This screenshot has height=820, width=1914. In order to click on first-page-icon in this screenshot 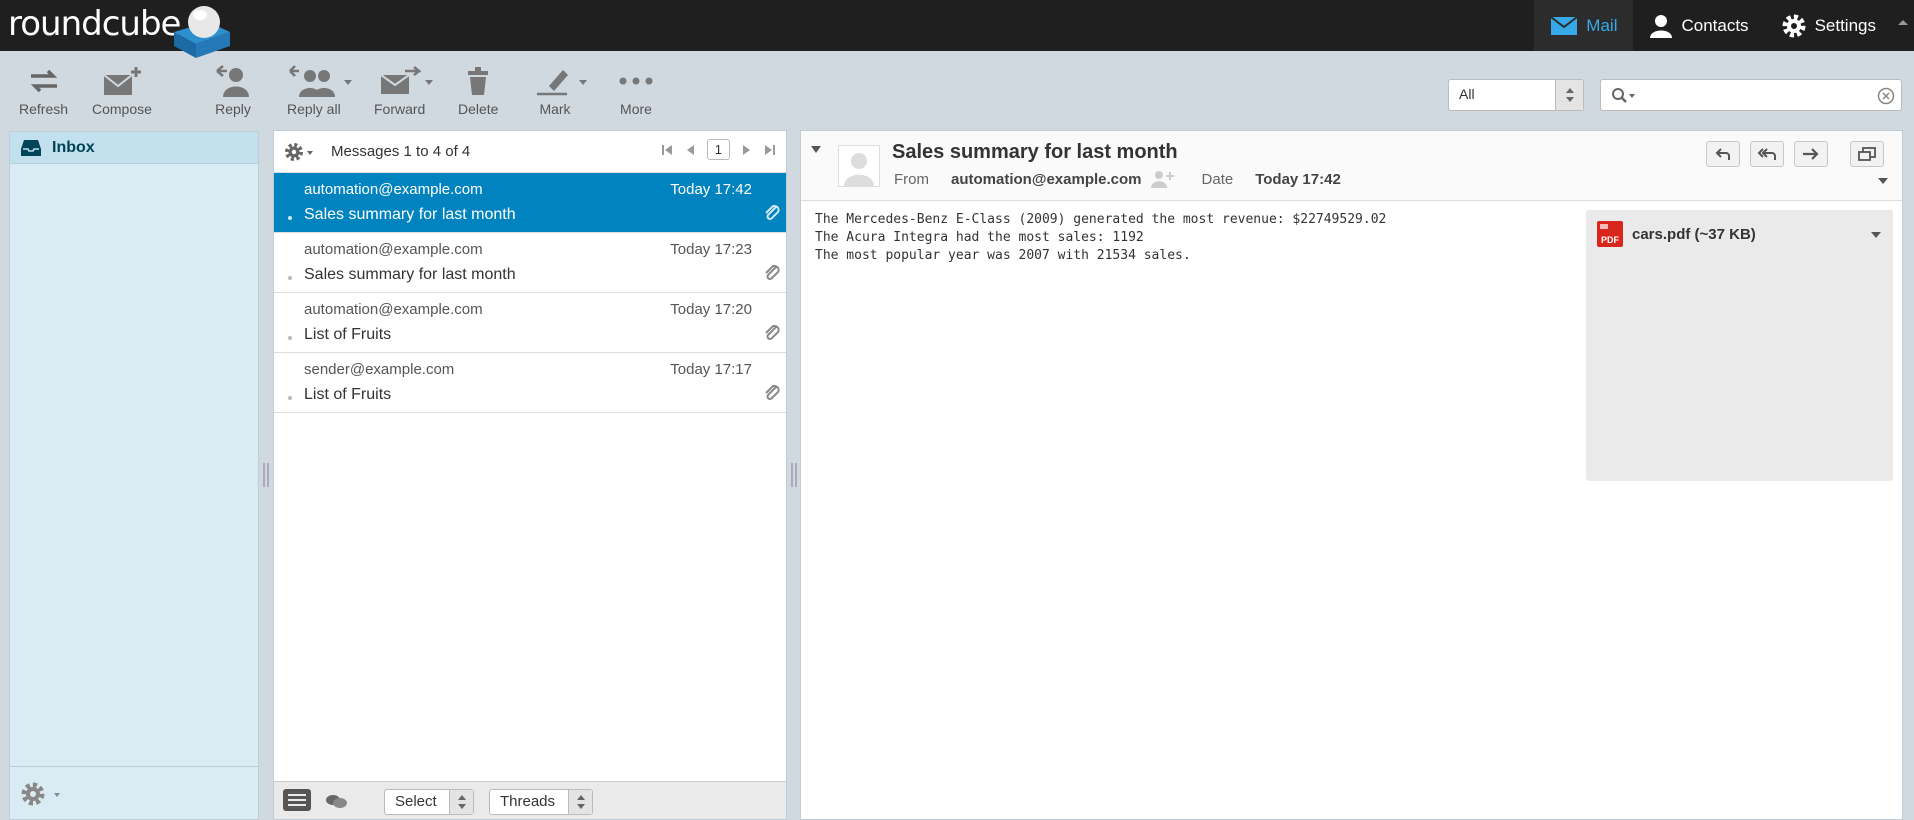, I will do `click(667, 150)`.